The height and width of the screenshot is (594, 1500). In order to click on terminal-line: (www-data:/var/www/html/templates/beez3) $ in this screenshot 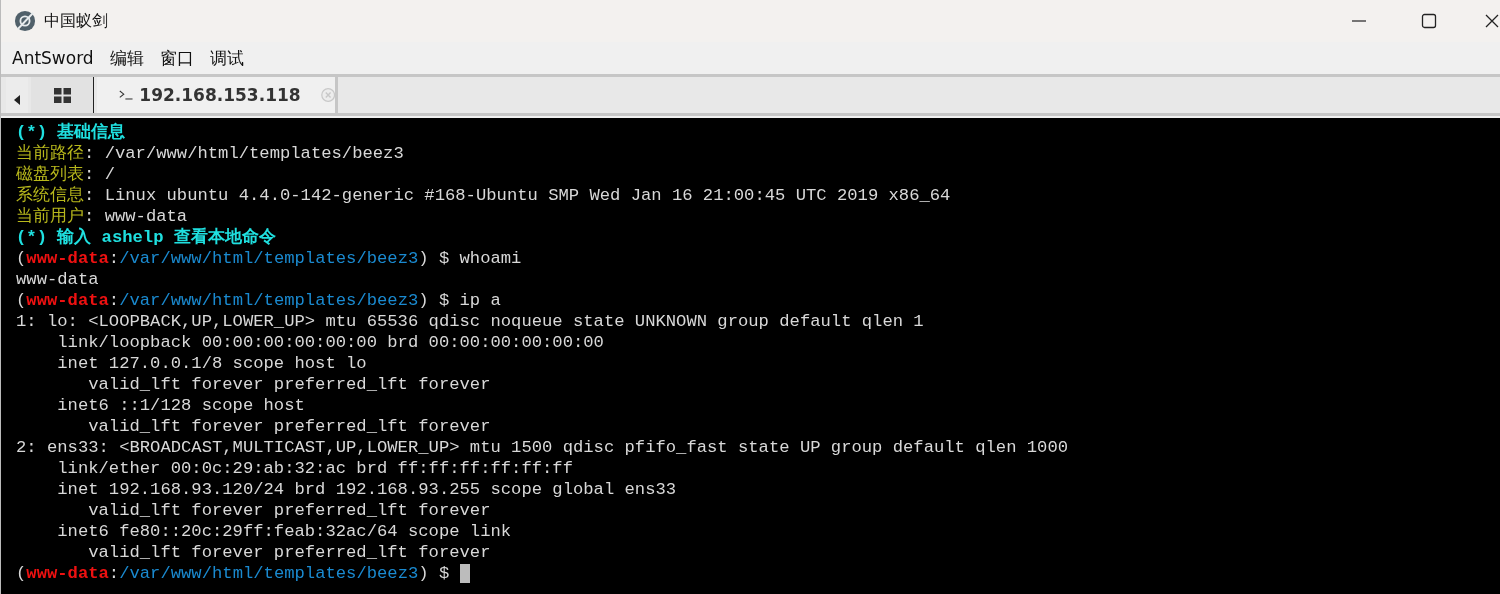, I will do `click(233, 573)`.